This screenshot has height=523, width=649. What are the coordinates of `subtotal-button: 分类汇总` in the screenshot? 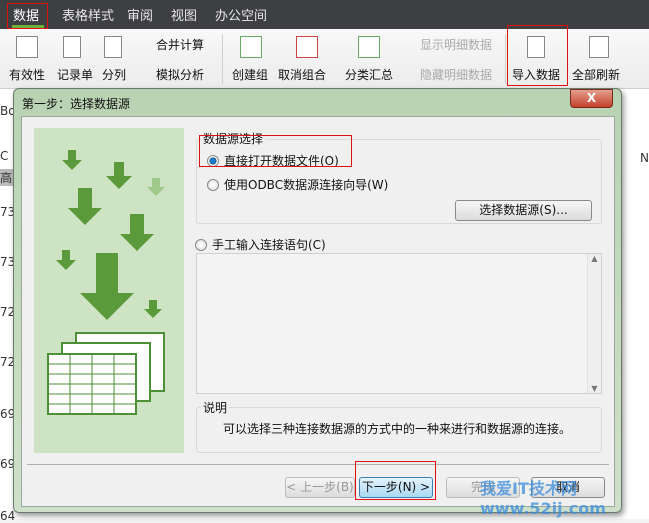 It's located at (369, 74).